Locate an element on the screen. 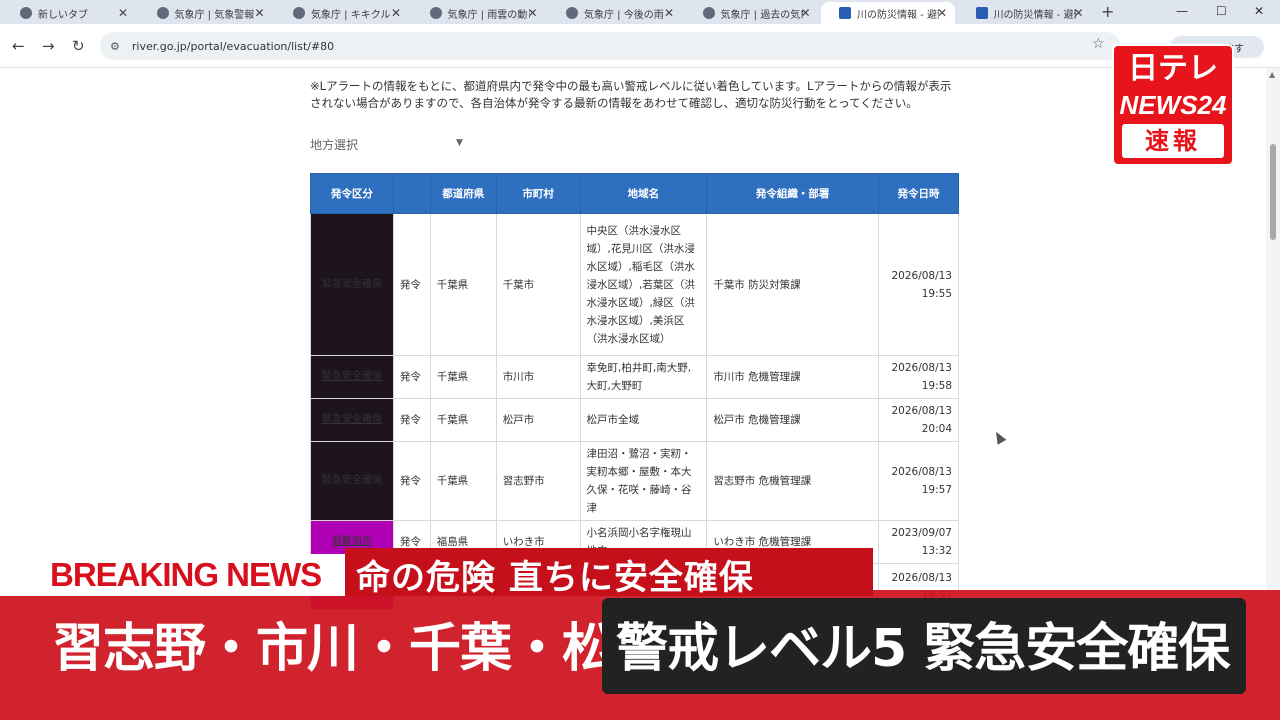 This screenshot has height=720, width=1280. area-cell-text: 津田沼・鷺沼・実籾・実籾本郷・屋敷・本大久保・花咲・藤崎・谷津 is located at coordinates (639, 481).